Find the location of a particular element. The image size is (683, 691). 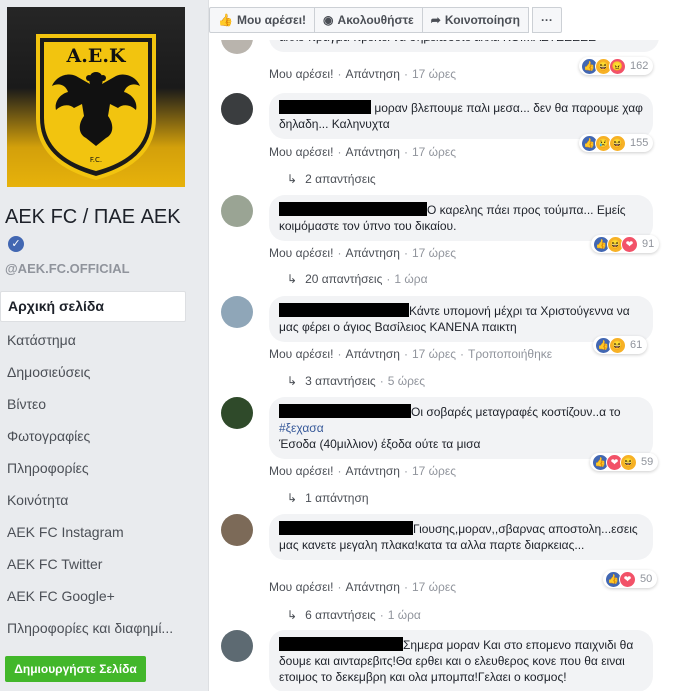

nav-item-community: Κοινότητα is located at coordinates (93, 500).